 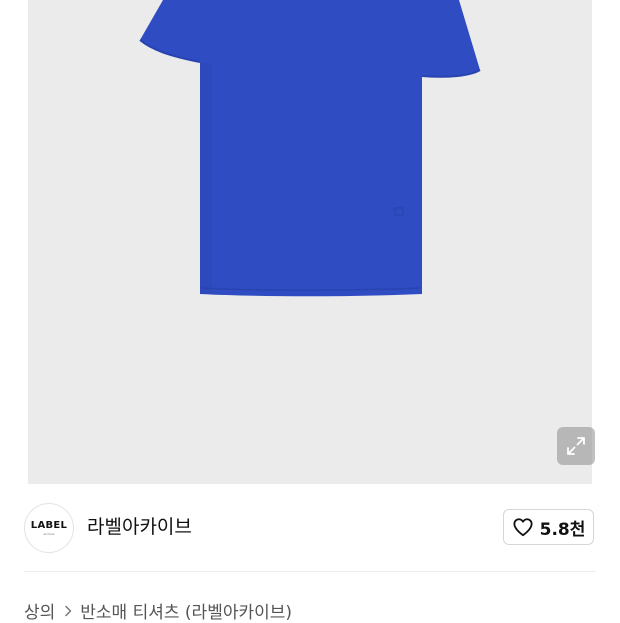 I want to click on like-button: 5.8천, so click(x=548, y=527).